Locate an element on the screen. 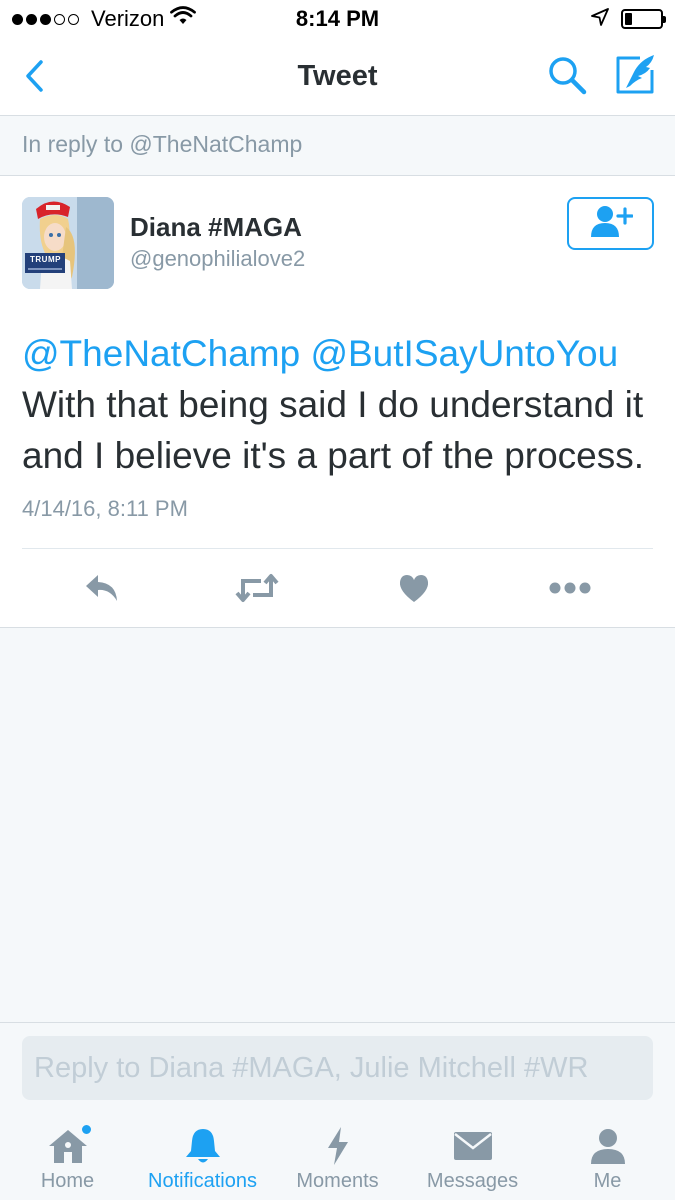  status-time: 8:14 PM is located at coordinates (337, 18).